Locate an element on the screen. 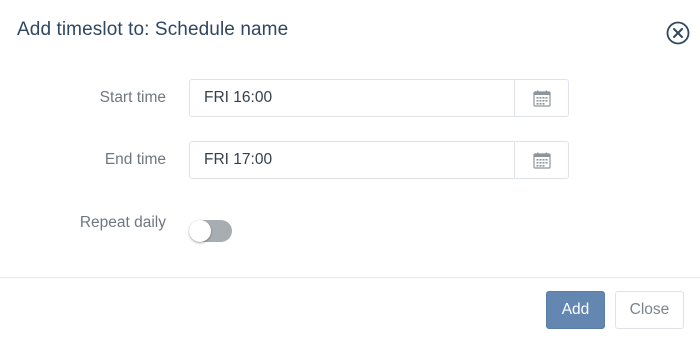 Image resolution: width=700 pixels, height=341 pixels. repeat-daily-toggle is located at coordinates (210, 231).